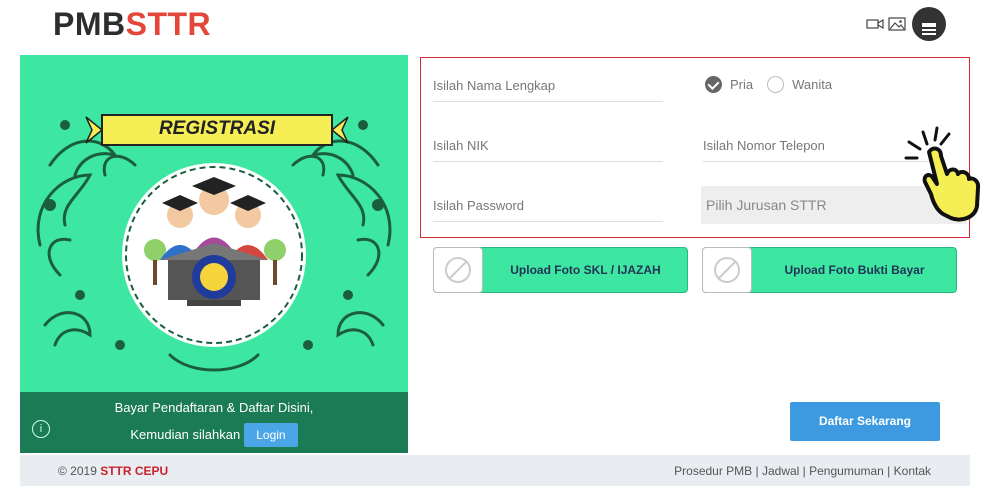 The height and width of the screenshot is (488, 986). Describe the element at coordinates (493, 25) in the screenshot. I see `header: PMBSTTR` at that location.